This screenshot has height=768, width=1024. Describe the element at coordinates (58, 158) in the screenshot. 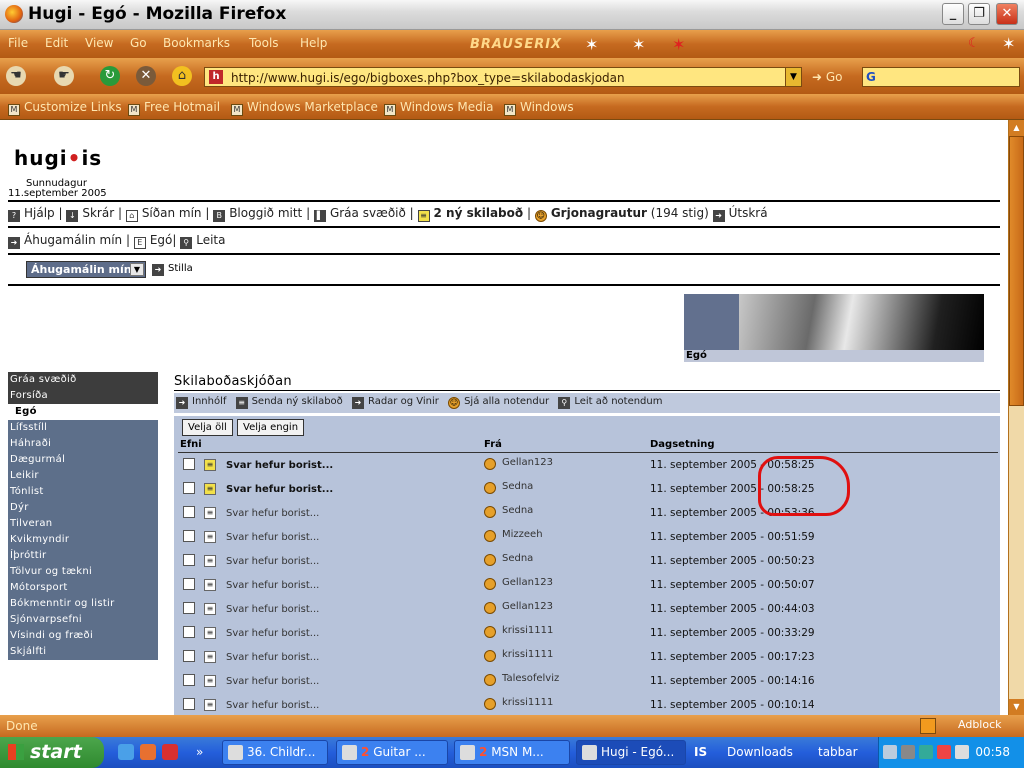

I see `site-logo: hugi•is` at that location.